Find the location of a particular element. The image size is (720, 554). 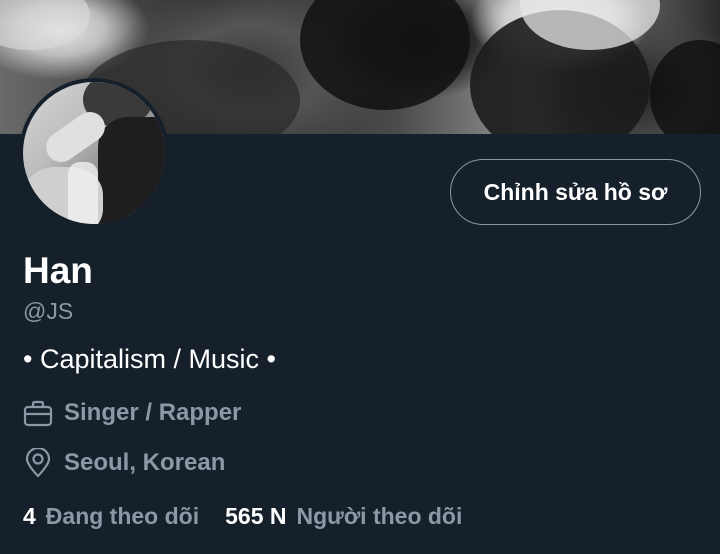

username-handle: @JS is located at coordinates (48, 311).